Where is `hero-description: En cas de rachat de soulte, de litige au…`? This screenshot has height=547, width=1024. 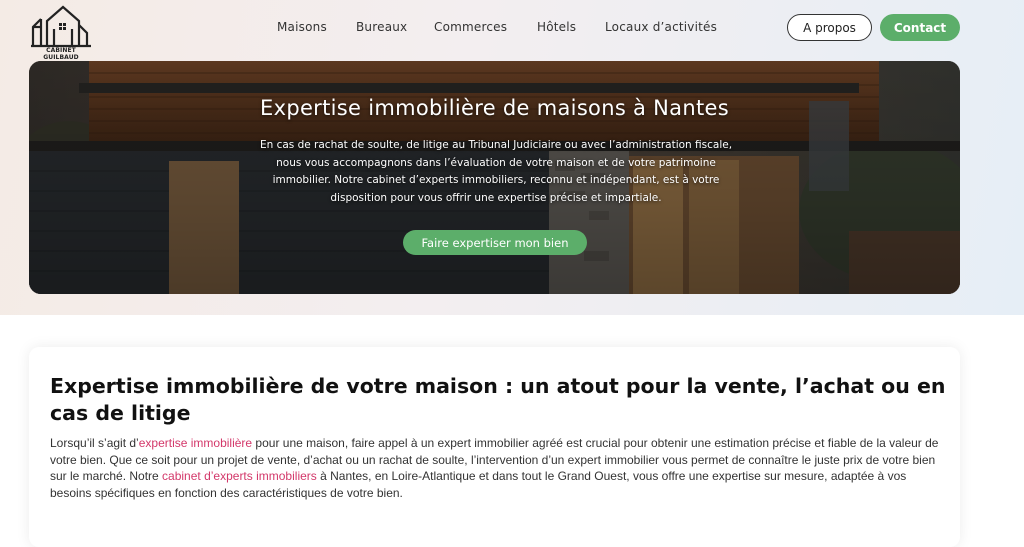
hero-description: En cas de rachat de soulte, de litige au… is located at coordinates (496, 171).